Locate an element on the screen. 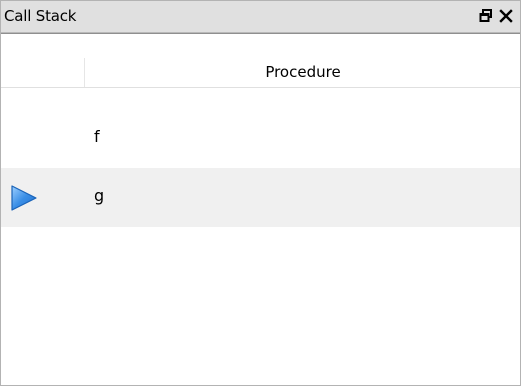 Image resolution: width=521 pixels, height=386 pixels. restore-window-icon is located at coordinates (486, 16).